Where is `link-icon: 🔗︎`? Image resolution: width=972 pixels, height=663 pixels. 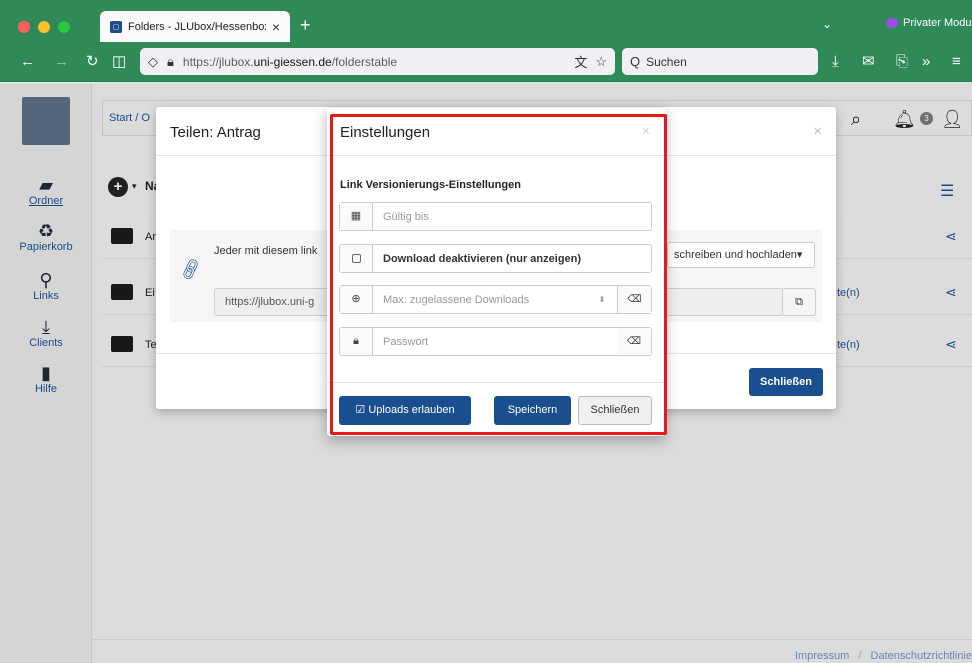
link-icon: 🔗︎ is located at coordinates (191, 269).